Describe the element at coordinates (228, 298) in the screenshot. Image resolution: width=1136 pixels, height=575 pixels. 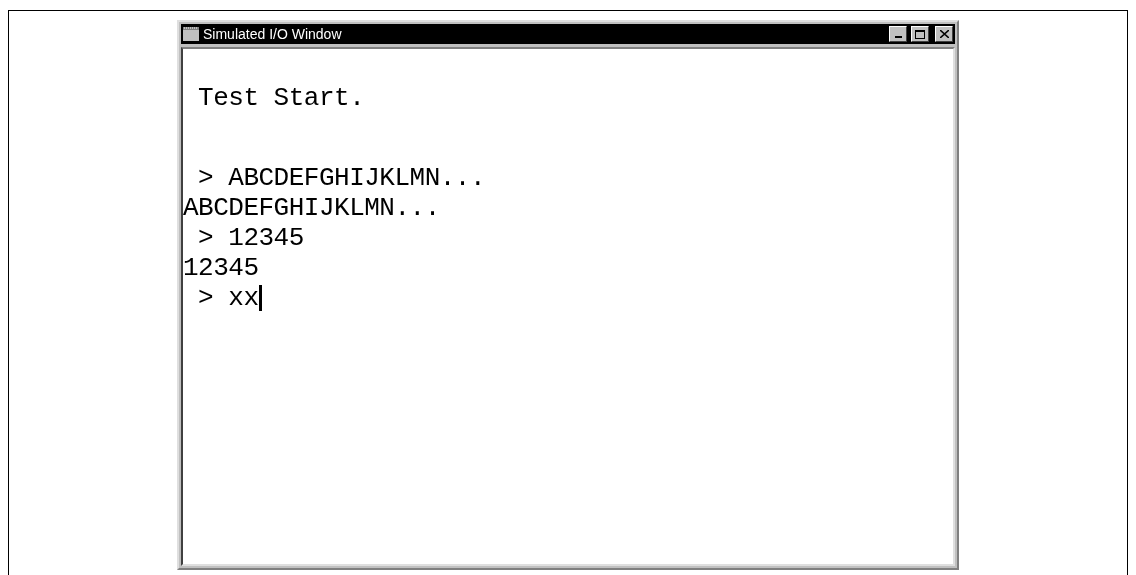
I see `console-line: > xx` at that location.